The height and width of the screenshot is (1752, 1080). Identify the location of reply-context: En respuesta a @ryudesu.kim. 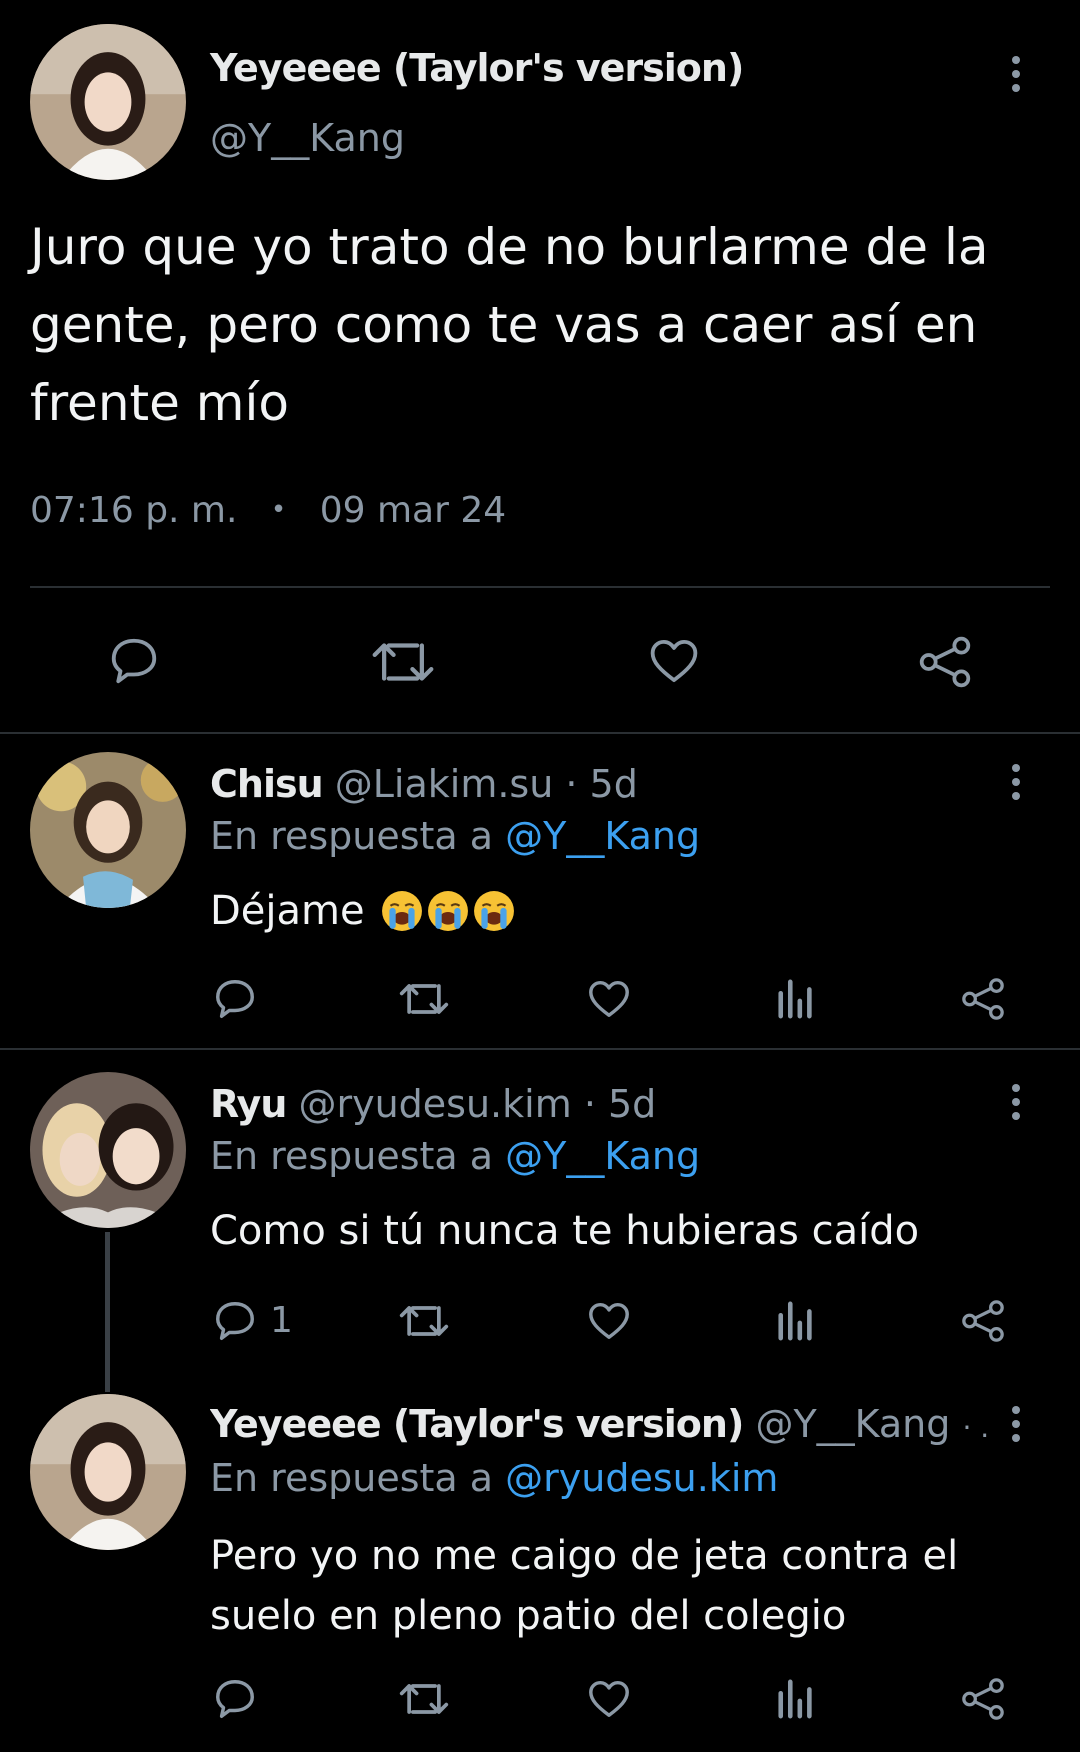
(494, 1478).